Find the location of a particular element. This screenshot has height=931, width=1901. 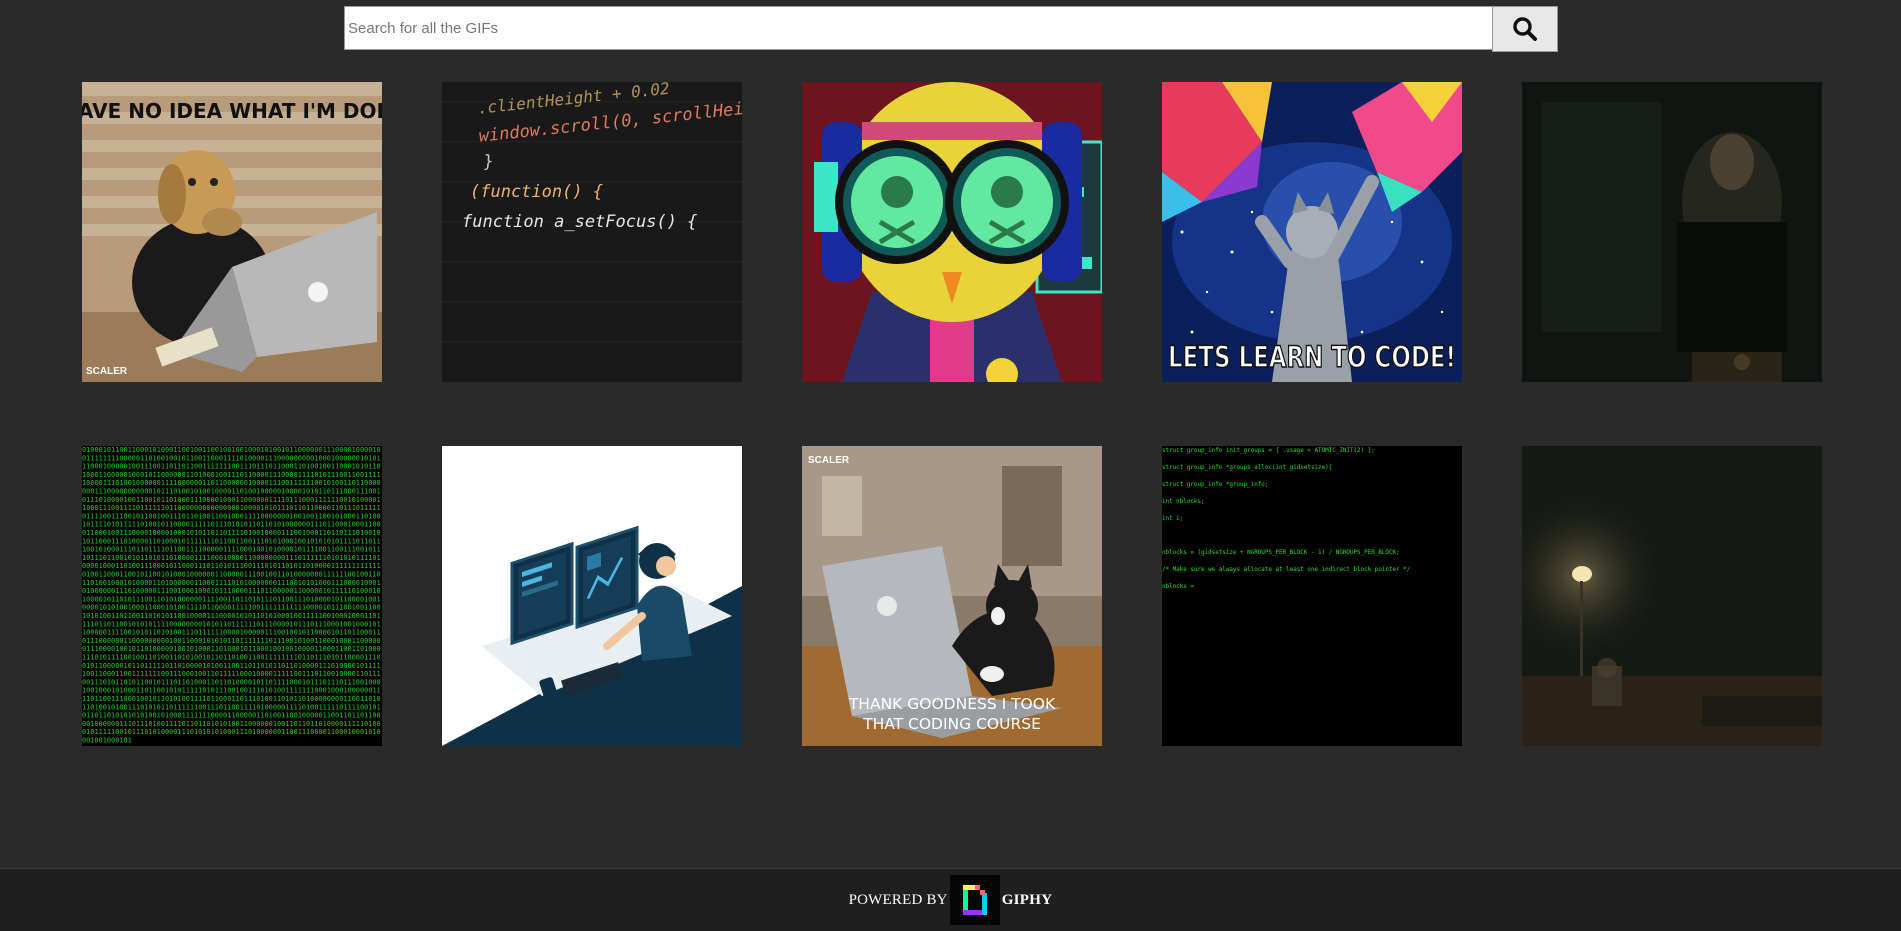

gif-tile-robot-character is located at coordinates (952, 232).